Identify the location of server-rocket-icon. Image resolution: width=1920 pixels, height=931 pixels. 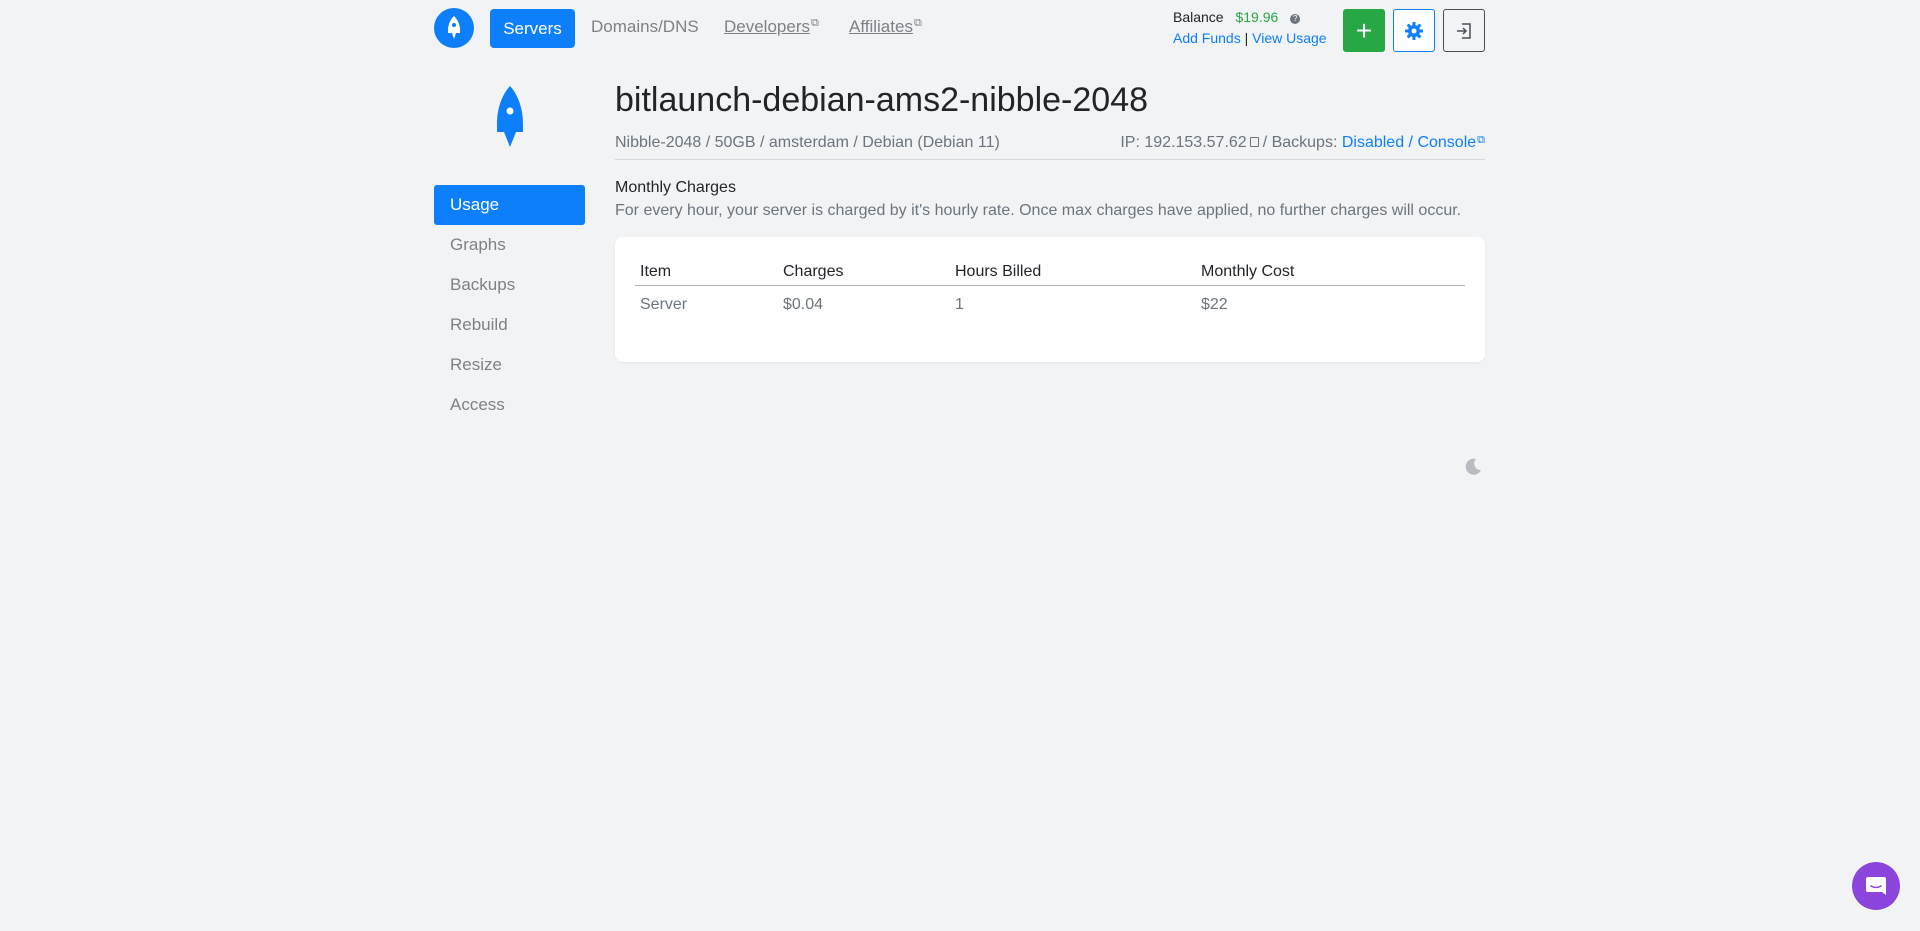
(510, 118).